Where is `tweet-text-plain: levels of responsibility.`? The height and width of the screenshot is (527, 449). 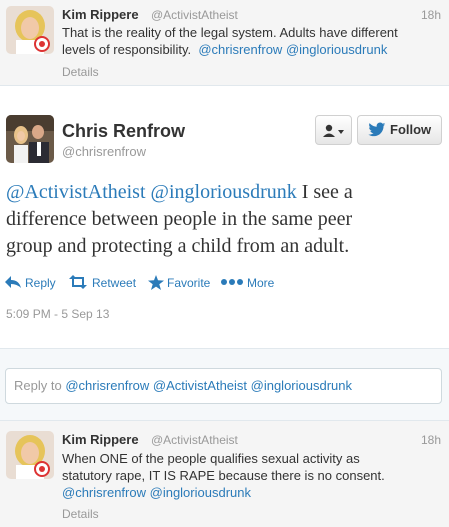
tweet-text-plain: levels of responsibility. is located at coordinates (127, 49).